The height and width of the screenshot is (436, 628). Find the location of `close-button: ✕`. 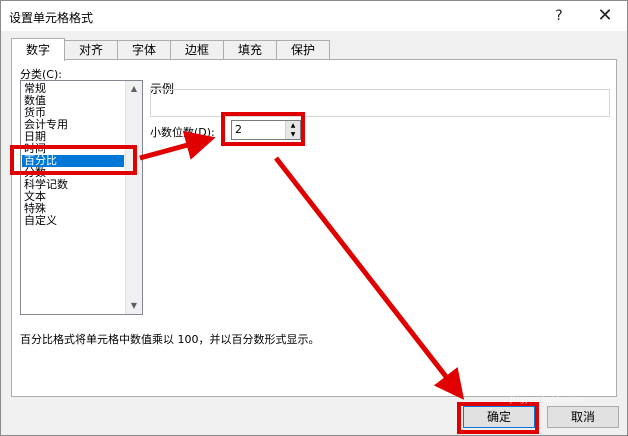

close-button: ✕ is located at coordinates (605, 16).